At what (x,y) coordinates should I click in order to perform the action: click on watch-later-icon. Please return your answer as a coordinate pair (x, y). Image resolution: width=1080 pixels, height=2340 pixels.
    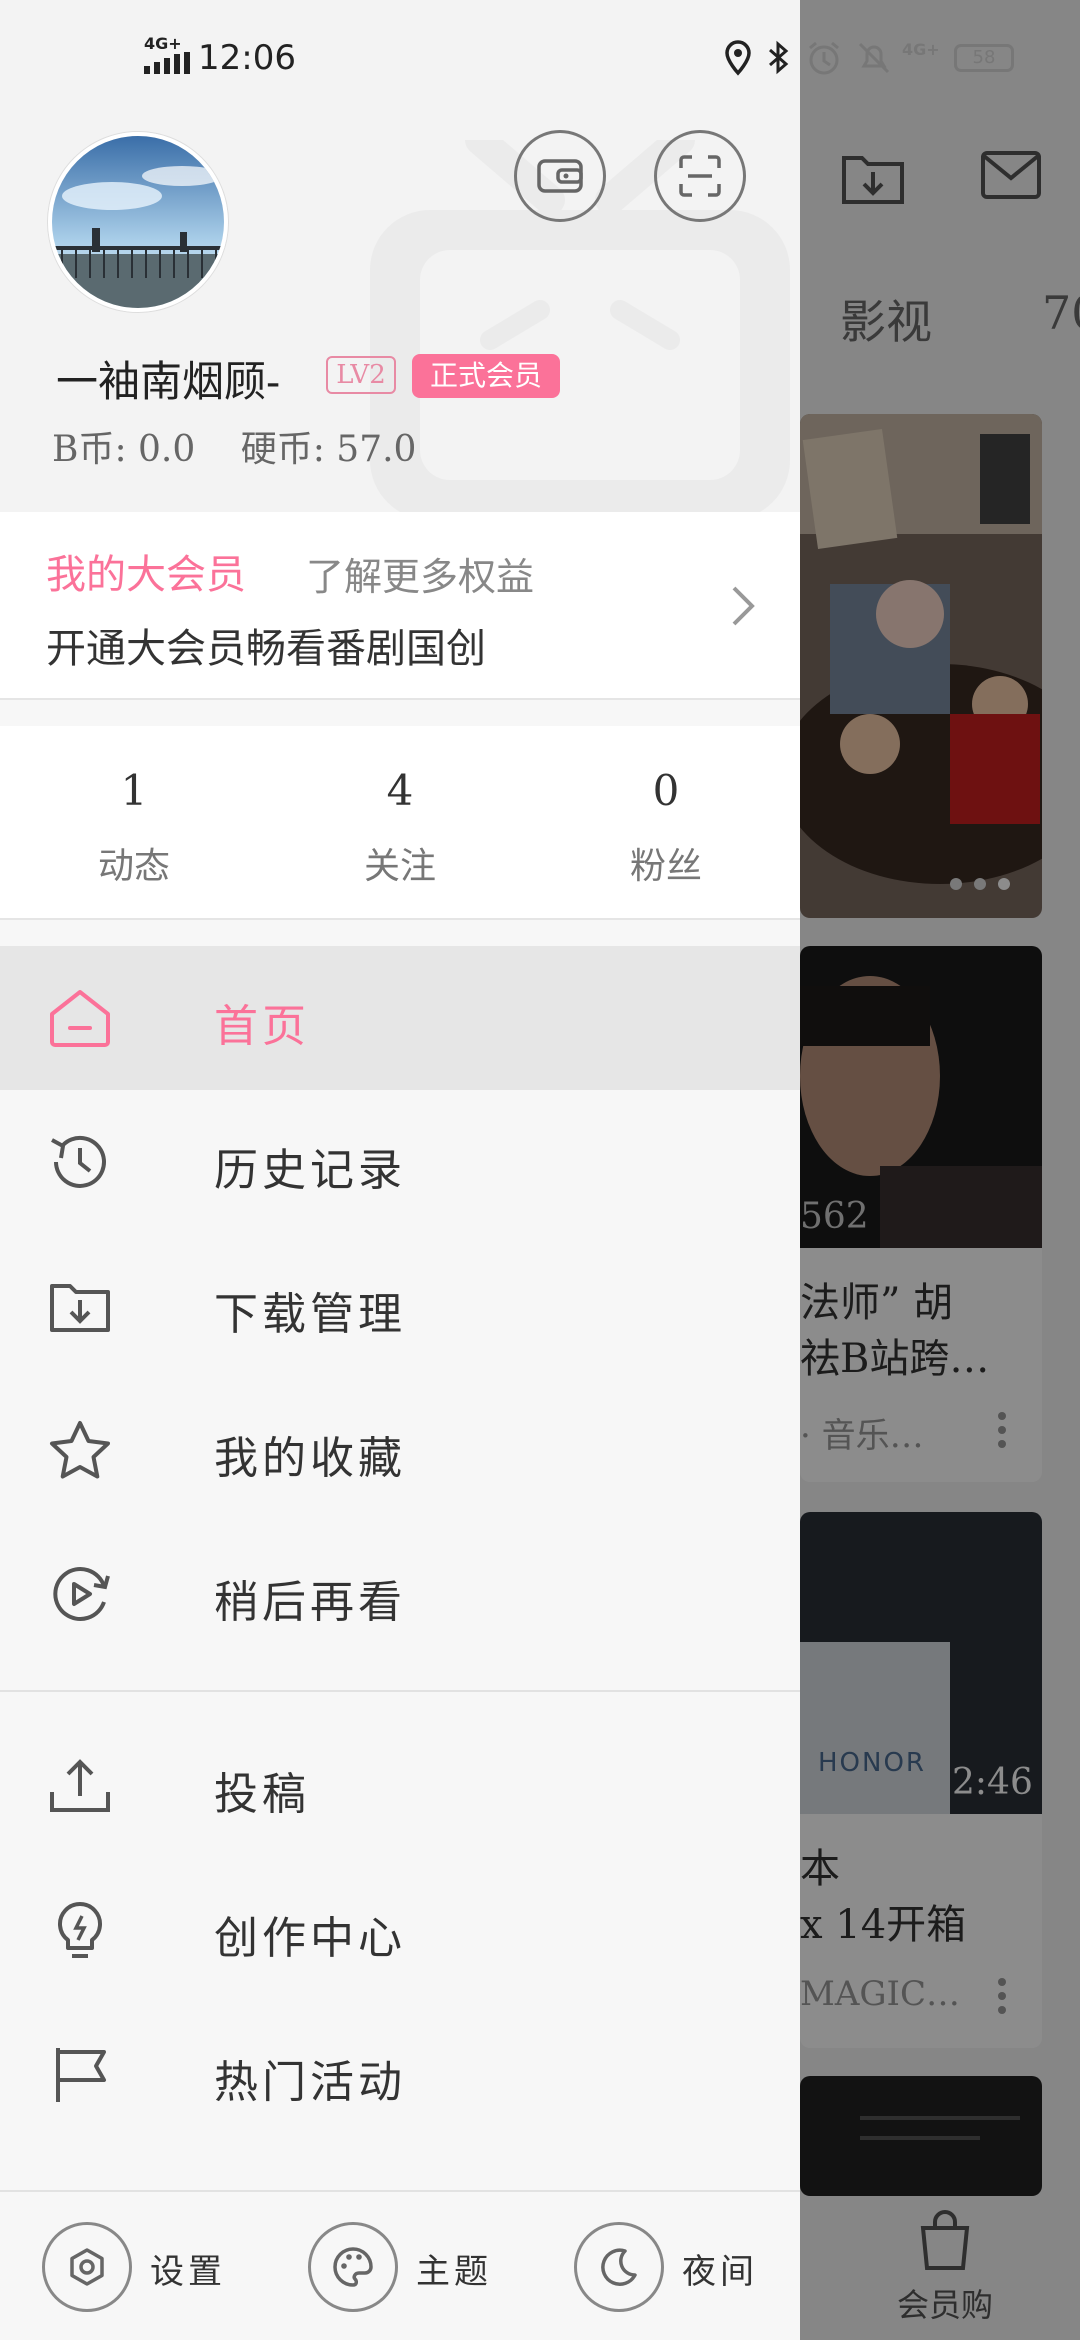
    Looking at the image, I should click on (81, 1594).